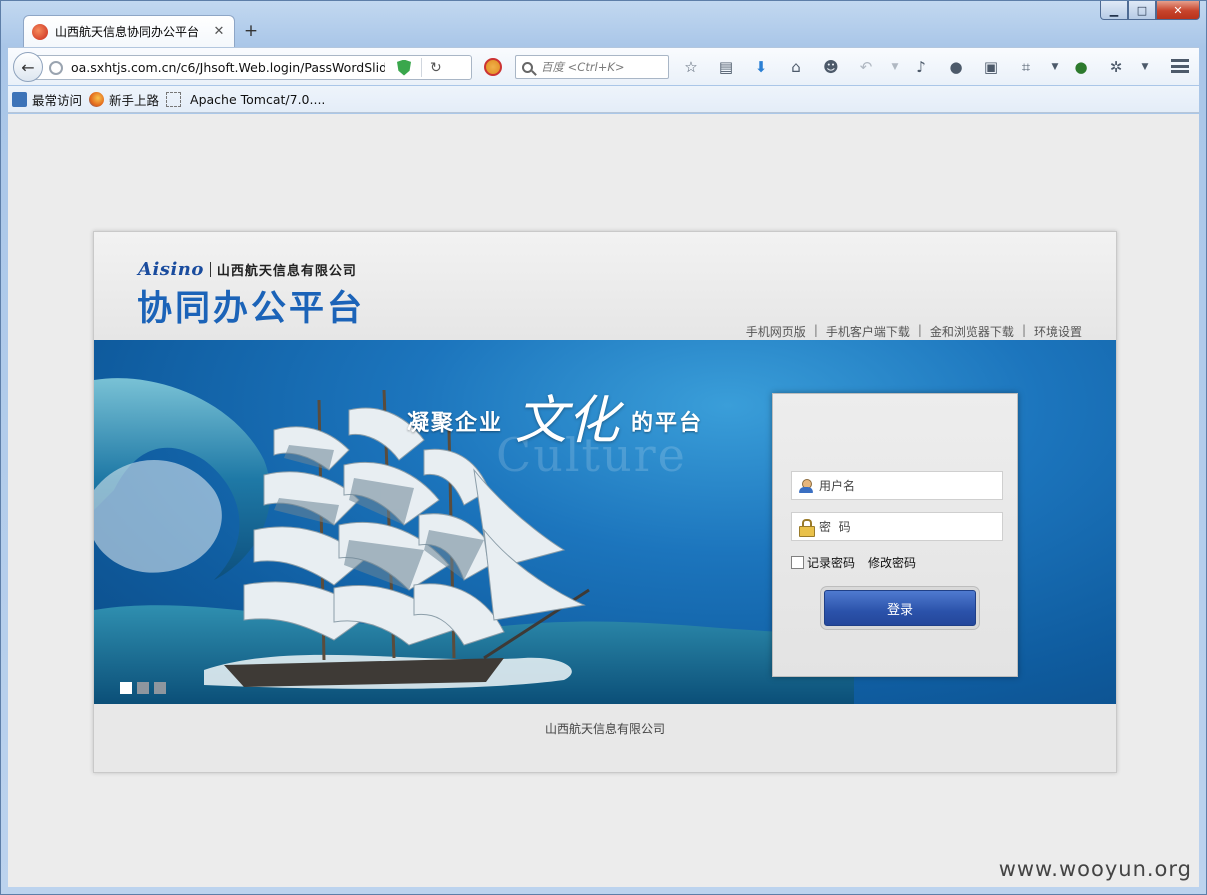 The width and height of the screenshot is (1207, 895). Describe the element at coordinates (493, 67) in the screenshot. I see `adblock-icon` at that location.